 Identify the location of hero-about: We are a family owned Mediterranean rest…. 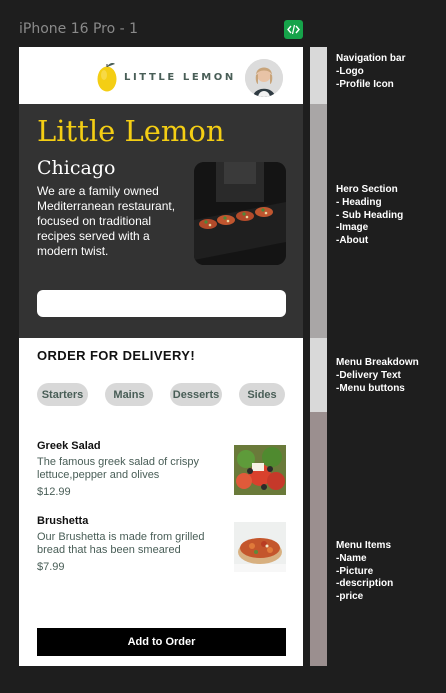
(106, 221).